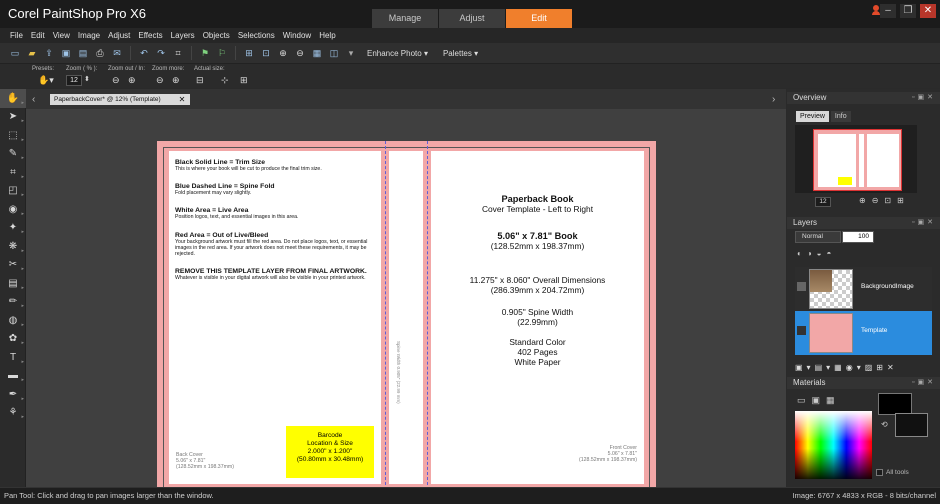 Image resolution: width=940 pixels, height=504 pixels. What do you see at coordinates (858, 237) in the screenshot?
I see `opacity-input: 100` at bounding box center [858, 237].